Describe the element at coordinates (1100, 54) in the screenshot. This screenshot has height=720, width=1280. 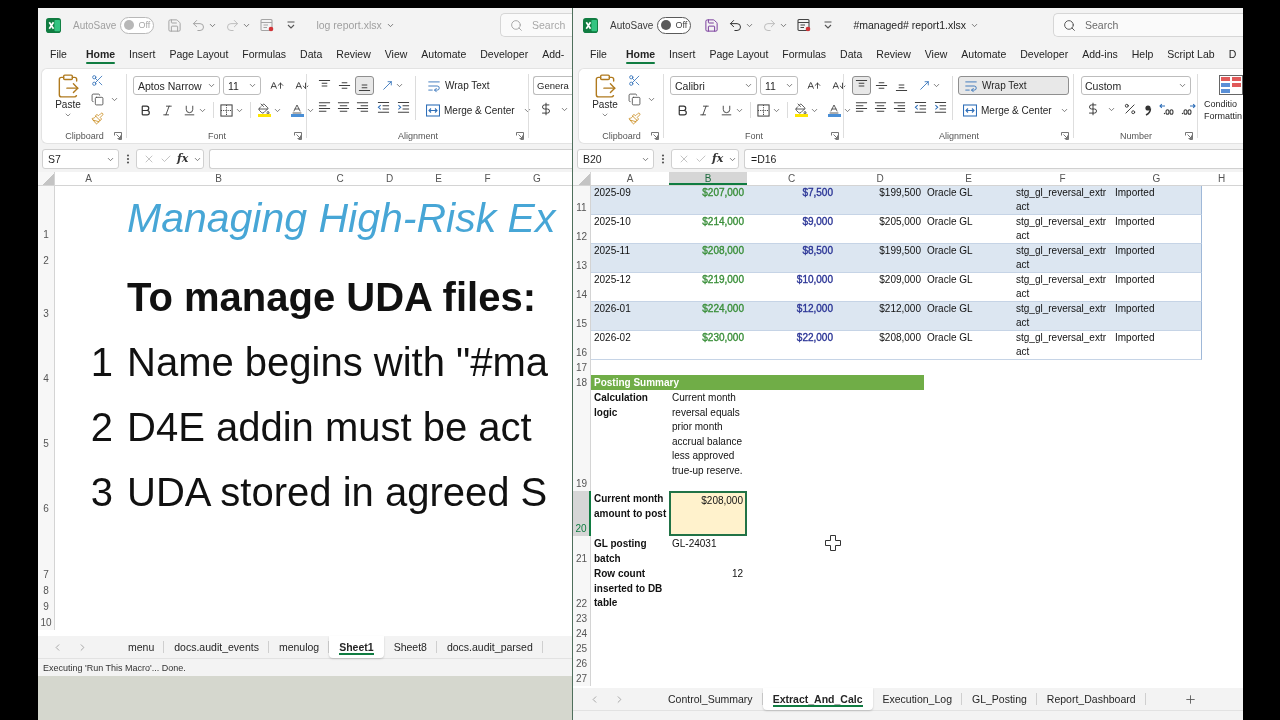
I see `ribbon-tab: Add-ins` at that location.